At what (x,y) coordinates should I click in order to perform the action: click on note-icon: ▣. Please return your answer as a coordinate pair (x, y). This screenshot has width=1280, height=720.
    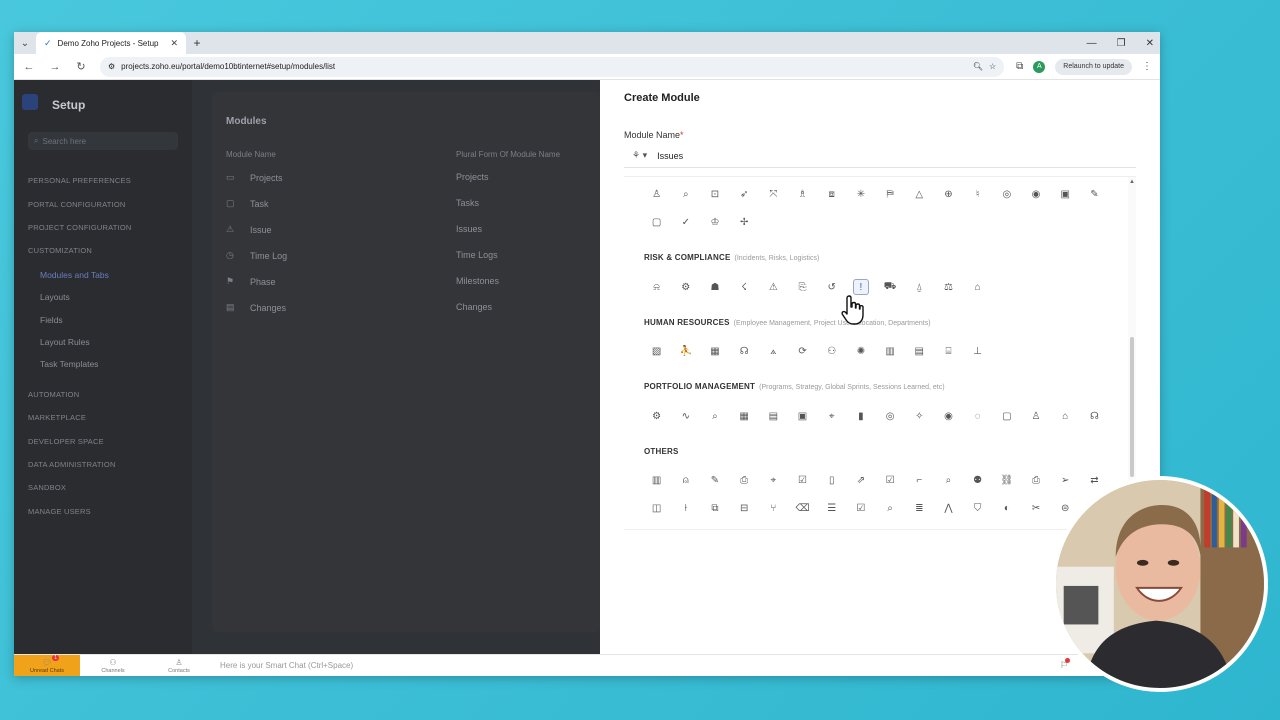
    Looking at the image, I should click on (1065, 194).